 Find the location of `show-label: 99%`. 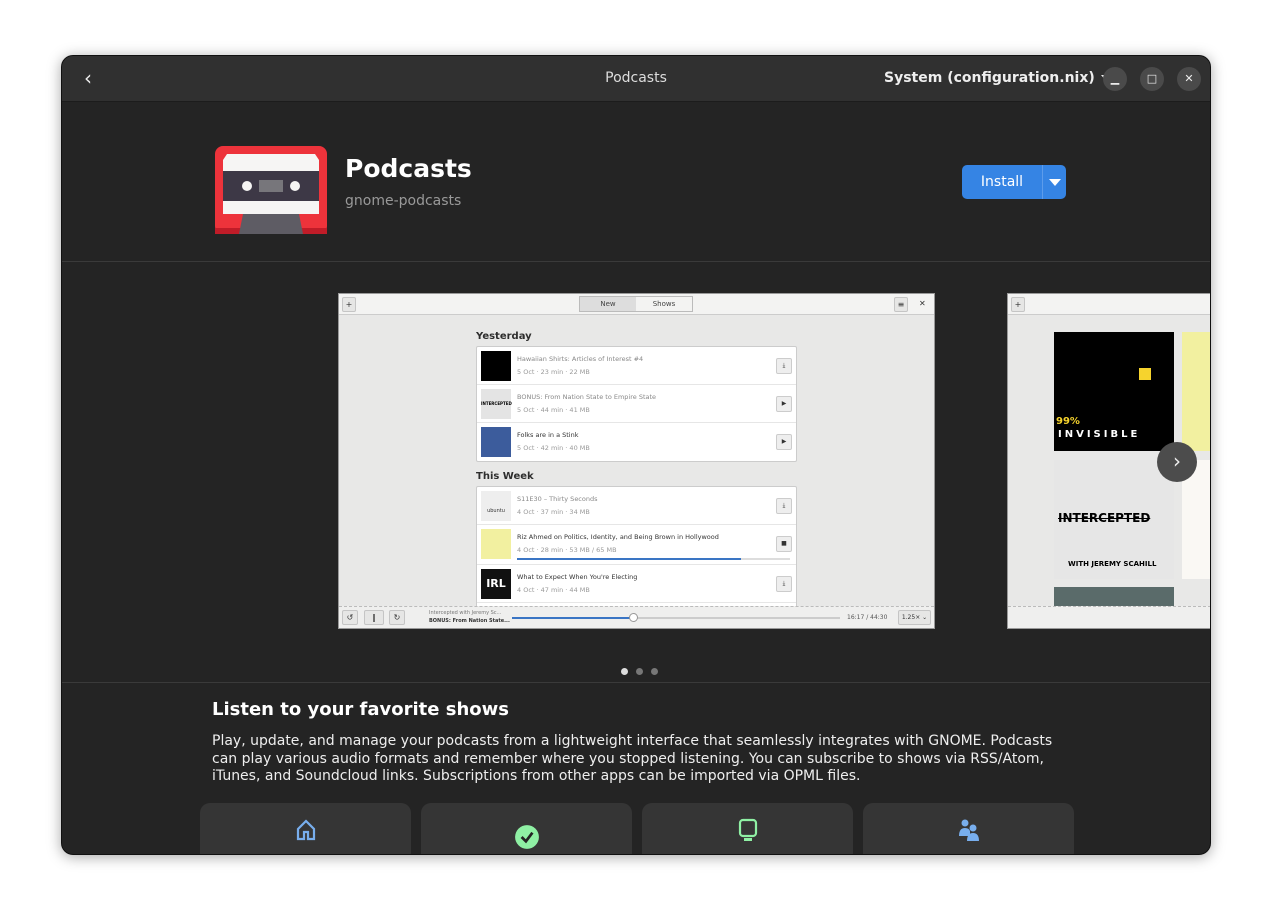

show-label: 99% is located at coordinates (1068, 421).